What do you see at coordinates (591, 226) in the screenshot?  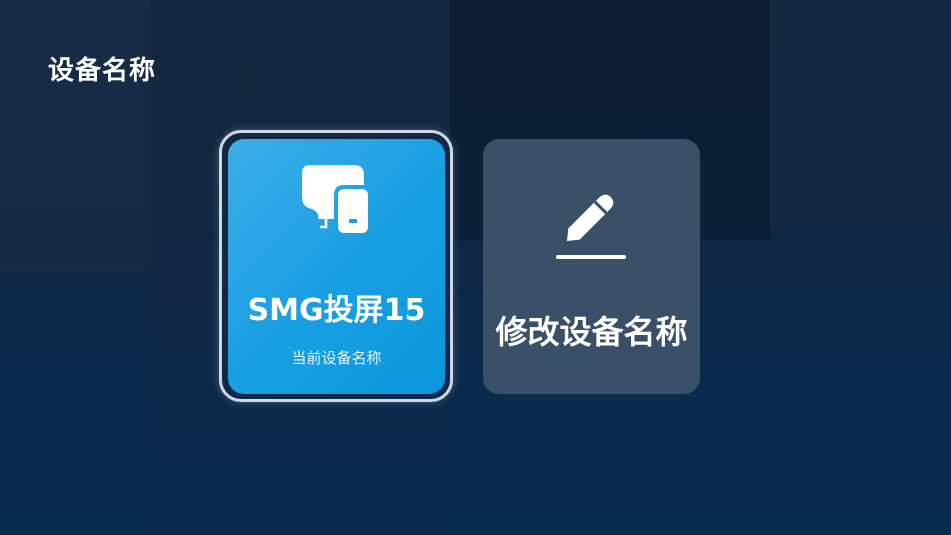 I see `pencil-icon` at bounding box center [591, 226].